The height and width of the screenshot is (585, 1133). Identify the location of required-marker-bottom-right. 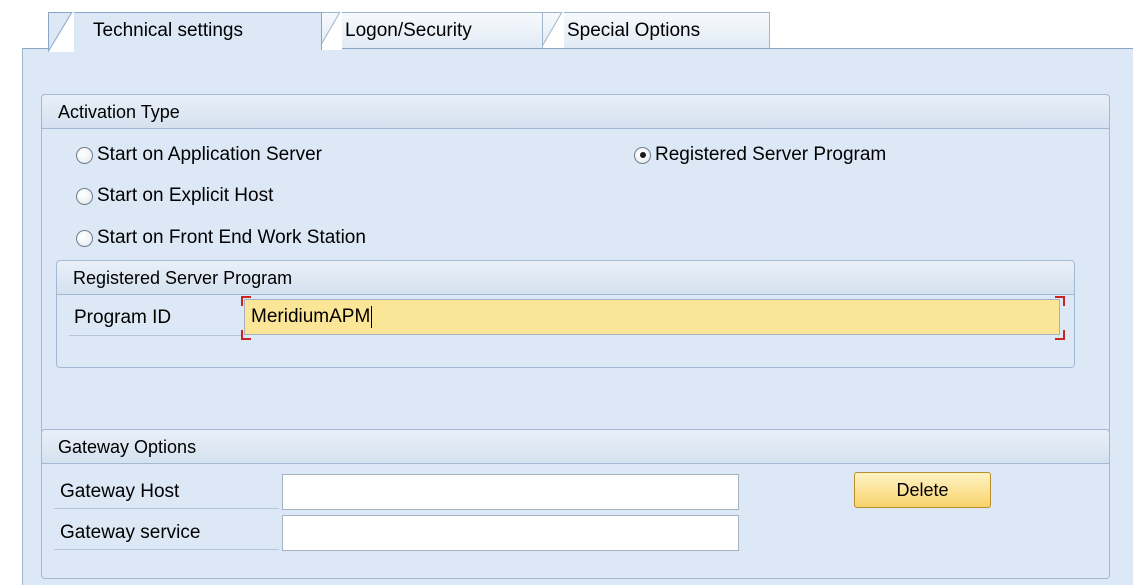
(1060, 335).